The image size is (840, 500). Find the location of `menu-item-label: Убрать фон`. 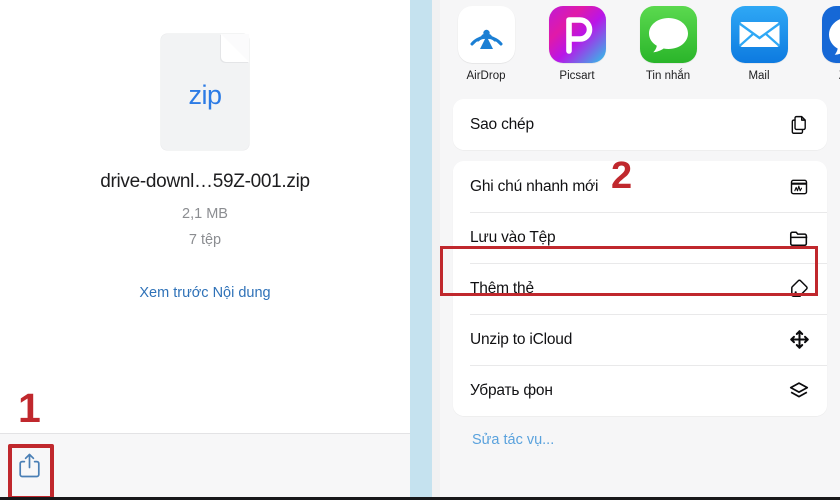

menu-item-label: Убрать фон is located at coordinates (511, 390).